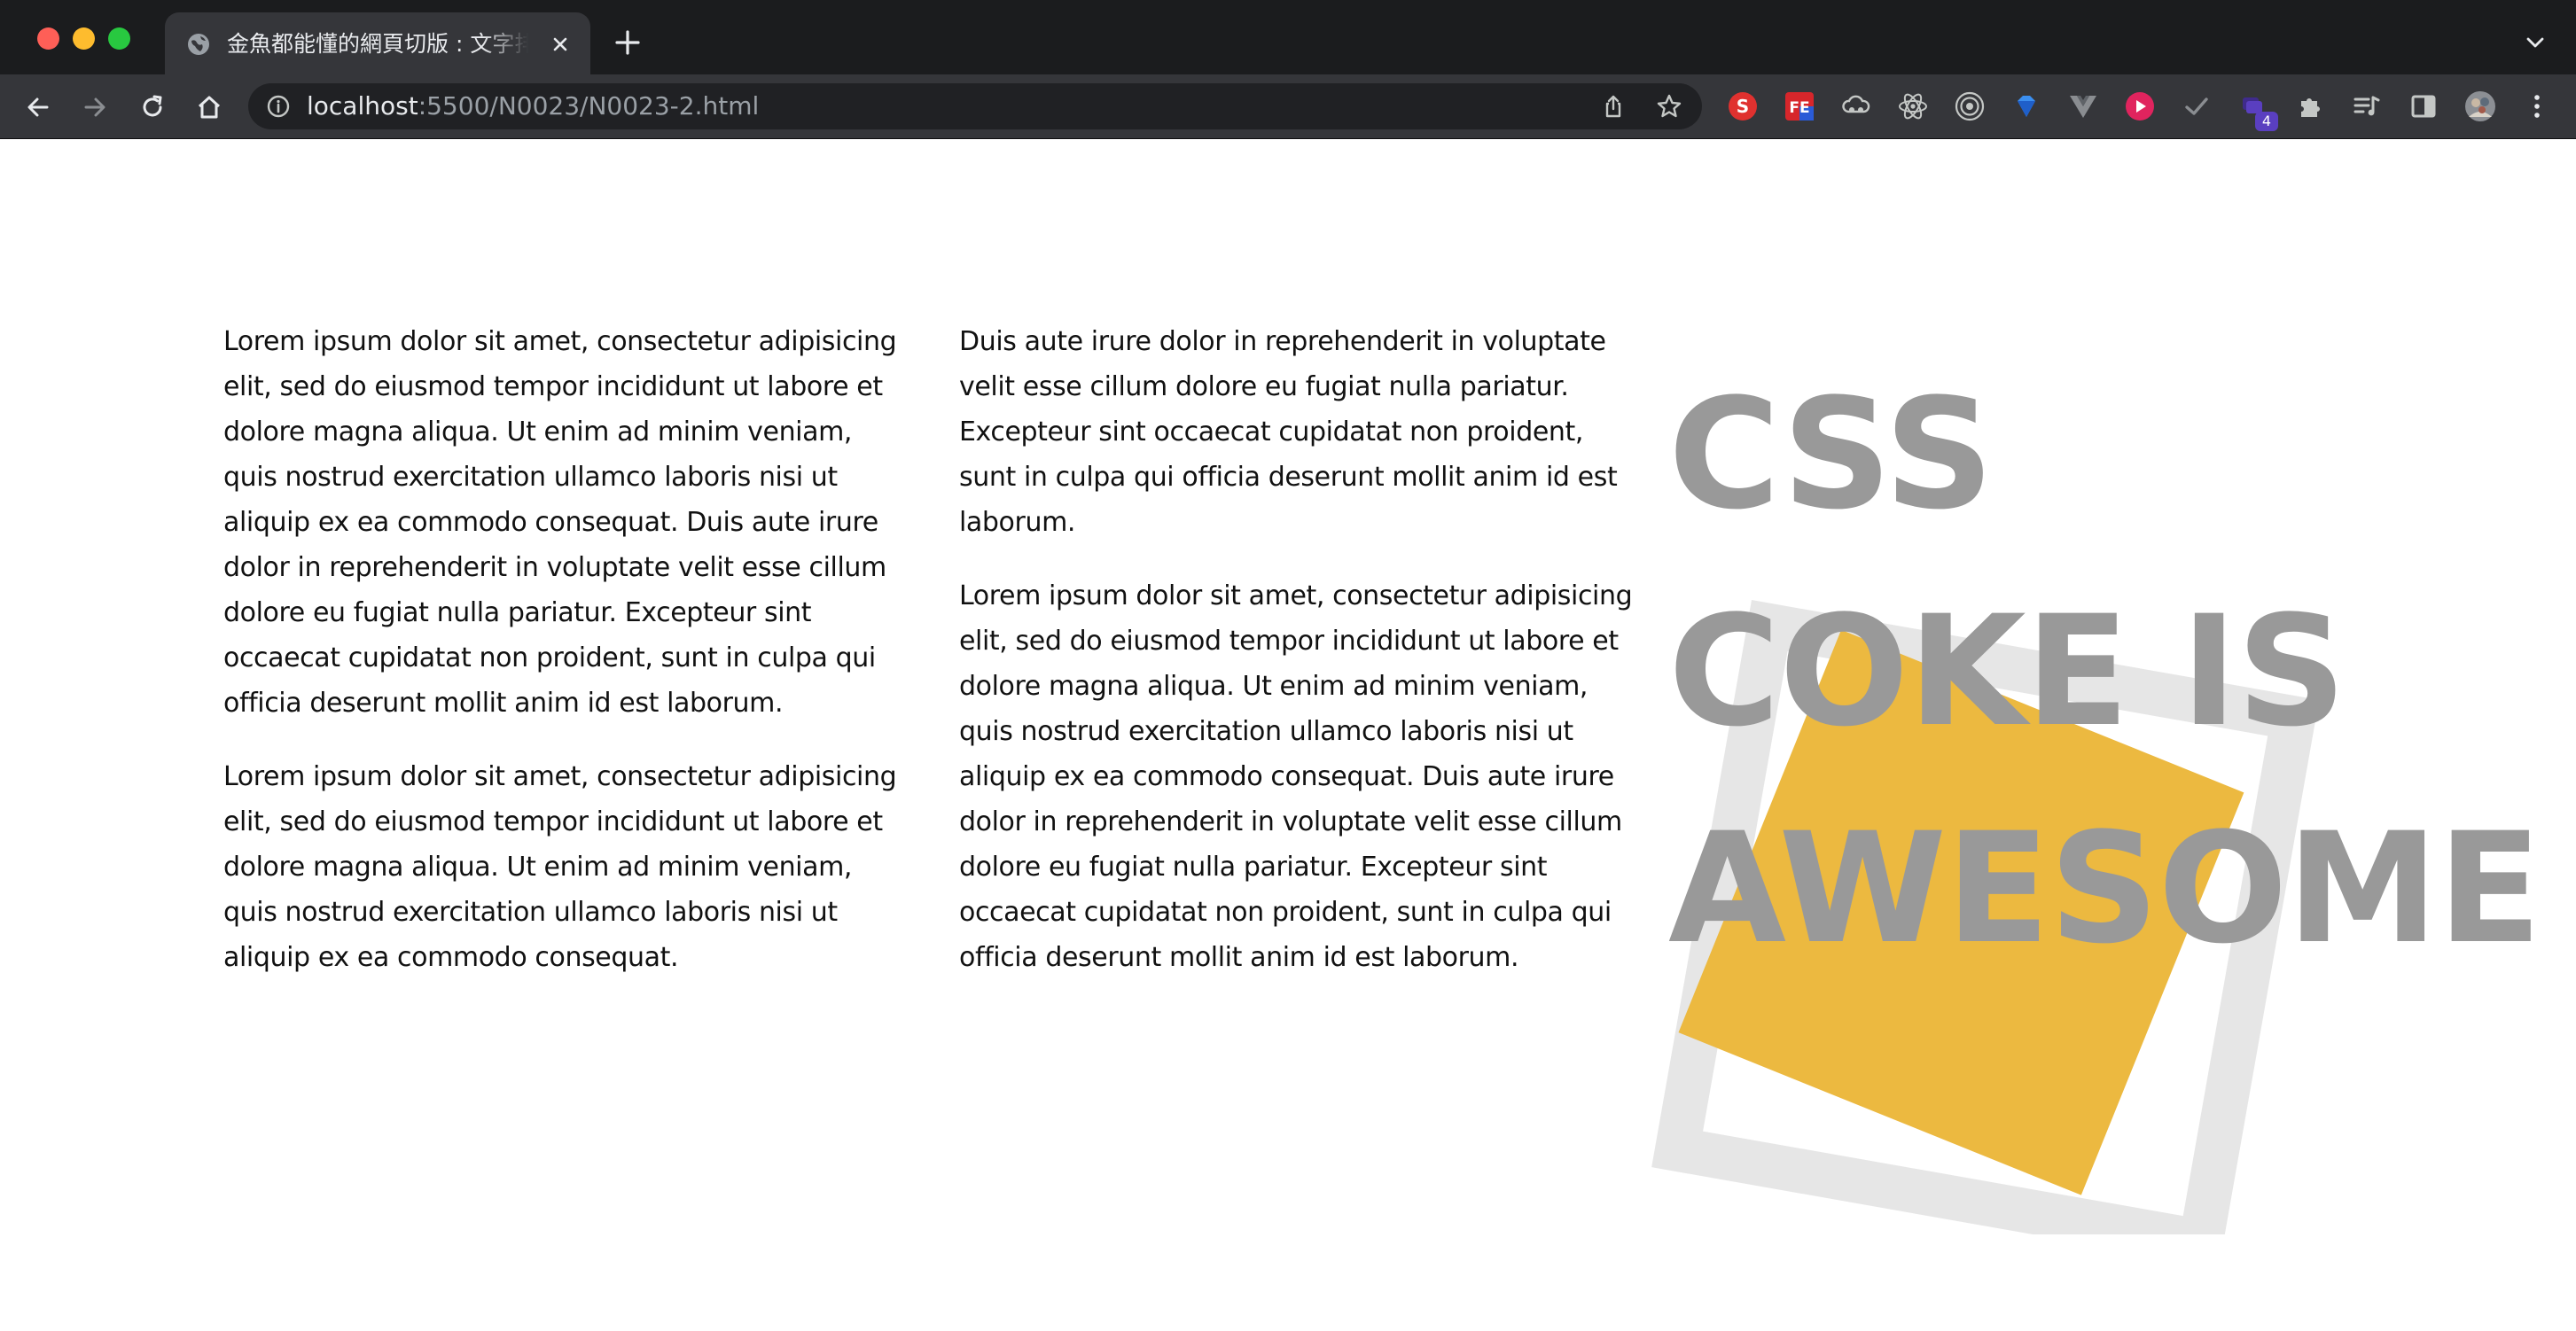 The width and height of the screenshot is (2576, 1331). What do you see at coordinates (1288, 37) in the screenshot?
I see `tab-strip: 金魚都能懂的網頁切版 : 文字排版` at bounding box center [1288, 37].